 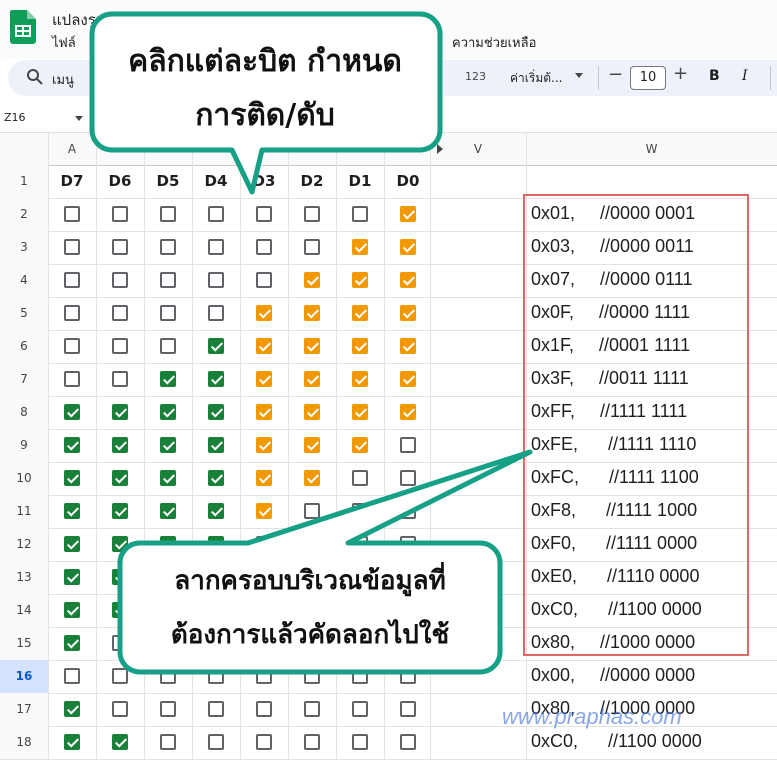 I want to click on increase-font-size-button: +, so click(x=680, y=73).